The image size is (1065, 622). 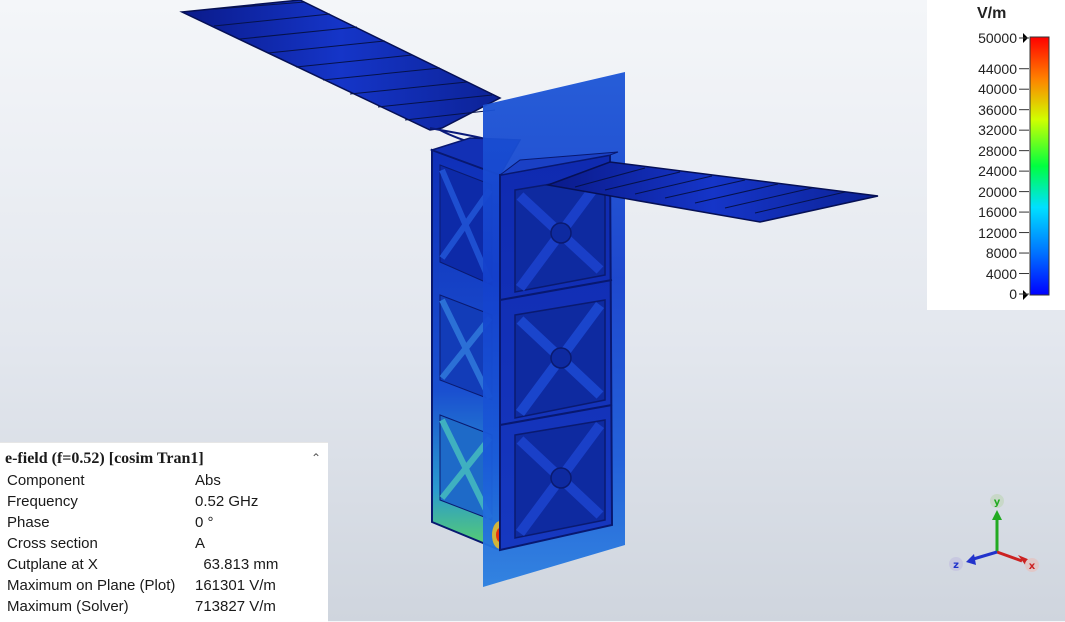 I want to click on info-row-label: Maximum on Plane (Plot), so click(x=91, y=585).